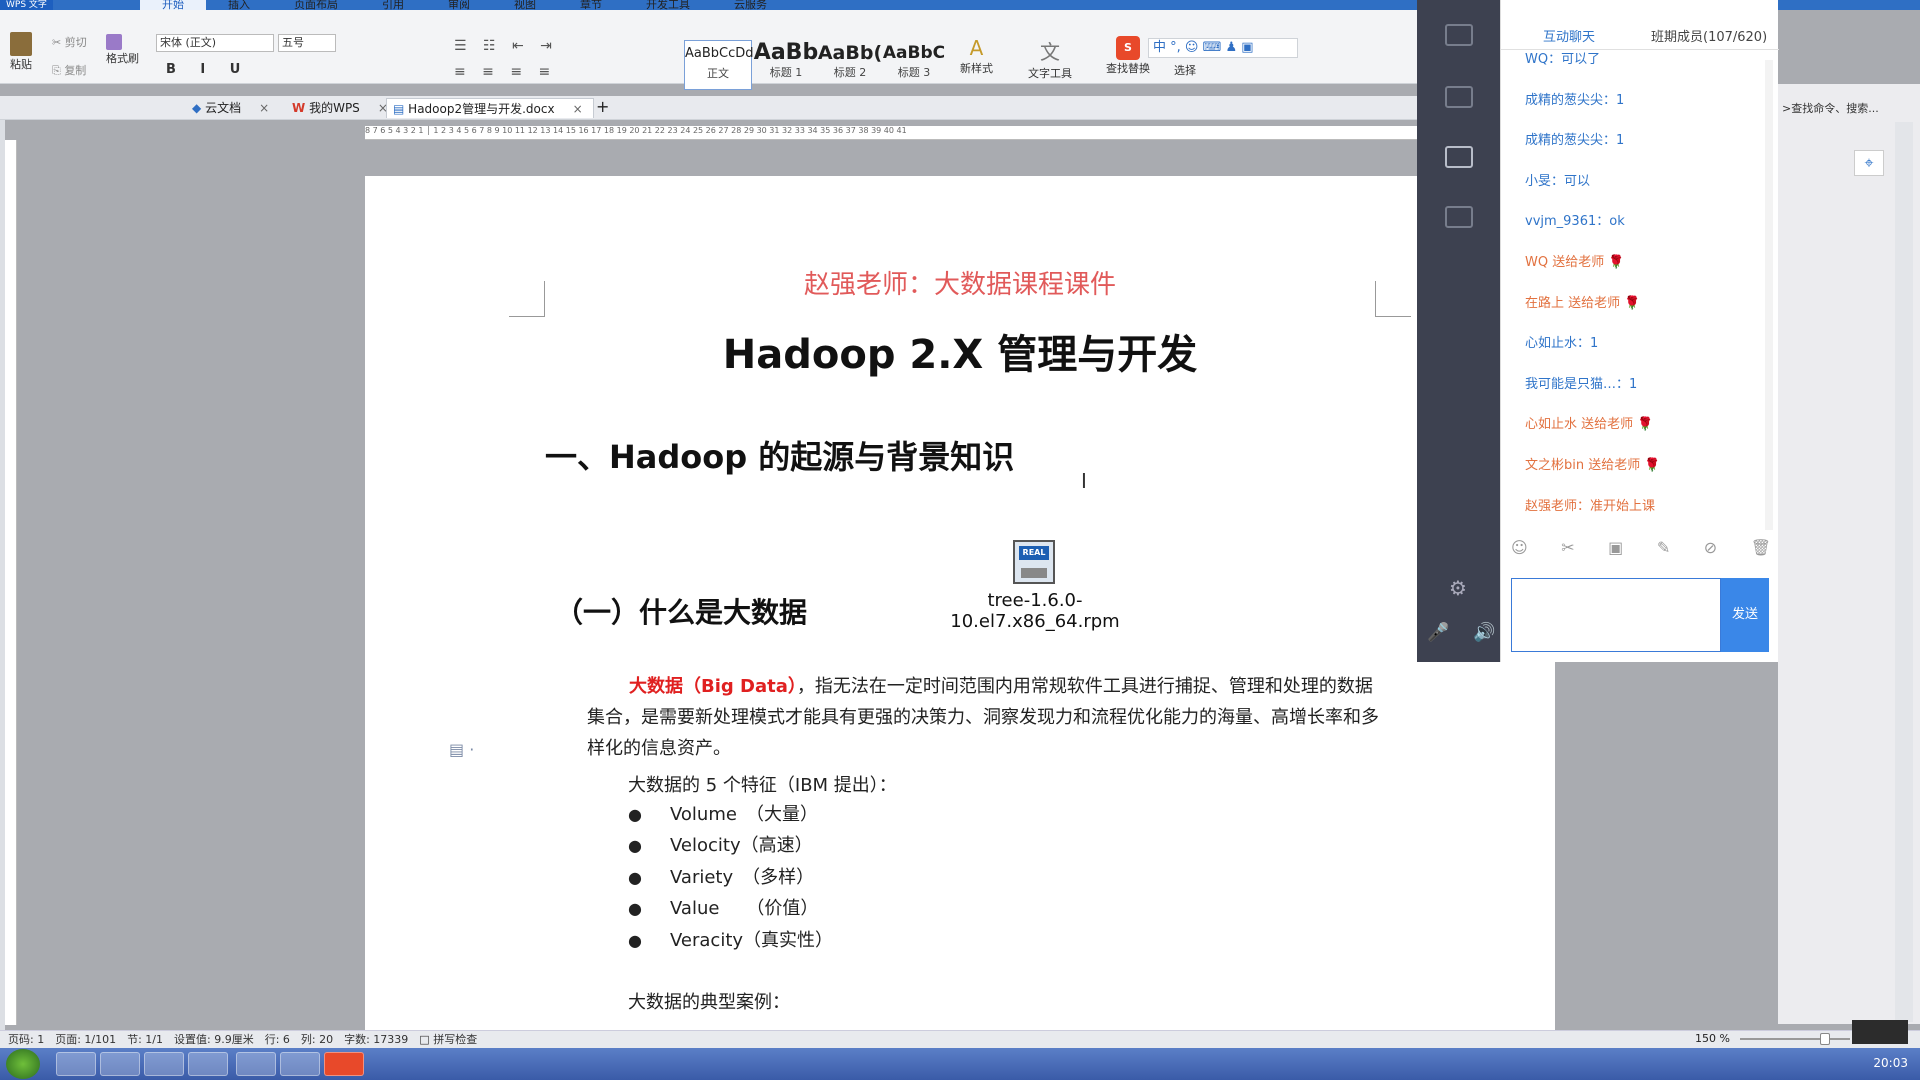 The image size is (1920, 1080). What do you see at coordinates (256, 1064) in the screenshot?
I see `taskbar-wps-icon` at bounding box center [256, 1064].